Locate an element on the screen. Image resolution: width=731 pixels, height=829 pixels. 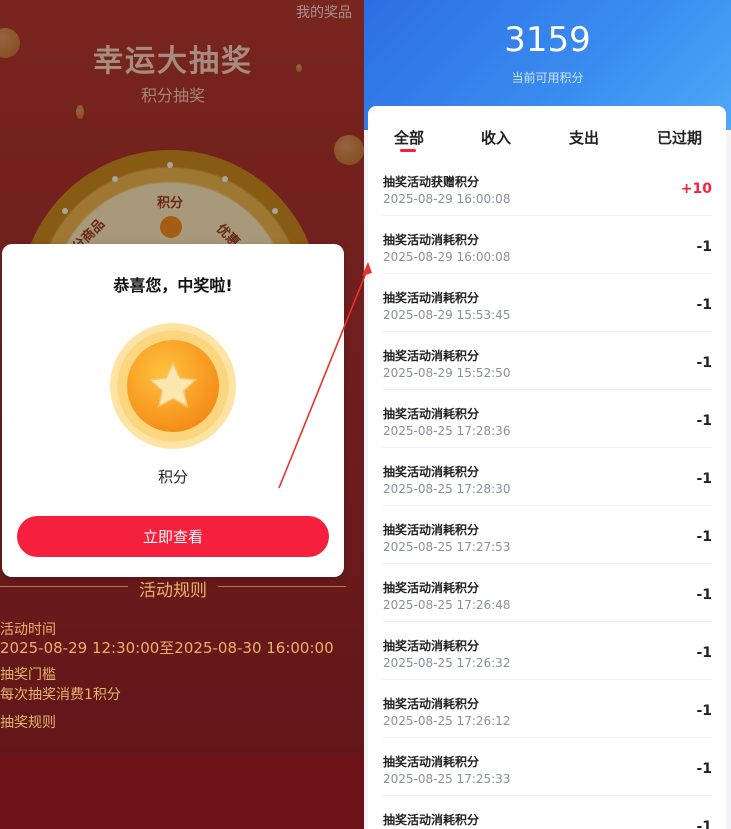
tab-income: 收入 is located at coordinates (496, 137).